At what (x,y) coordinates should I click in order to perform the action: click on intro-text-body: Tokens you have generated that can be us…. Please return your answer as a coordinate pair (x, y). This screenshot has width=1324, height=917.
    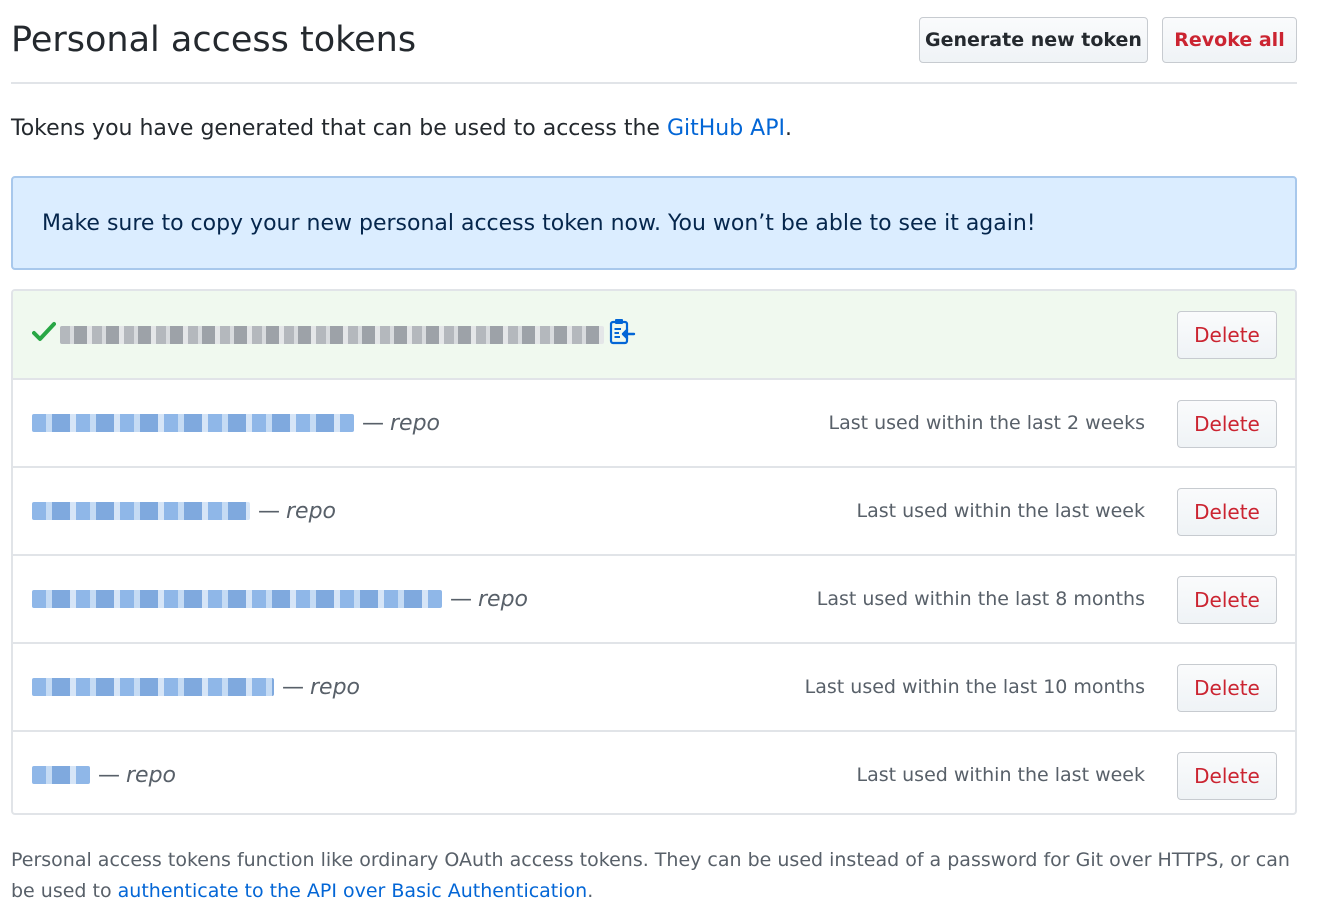
    Looking at the image, I should click on (339, 128).